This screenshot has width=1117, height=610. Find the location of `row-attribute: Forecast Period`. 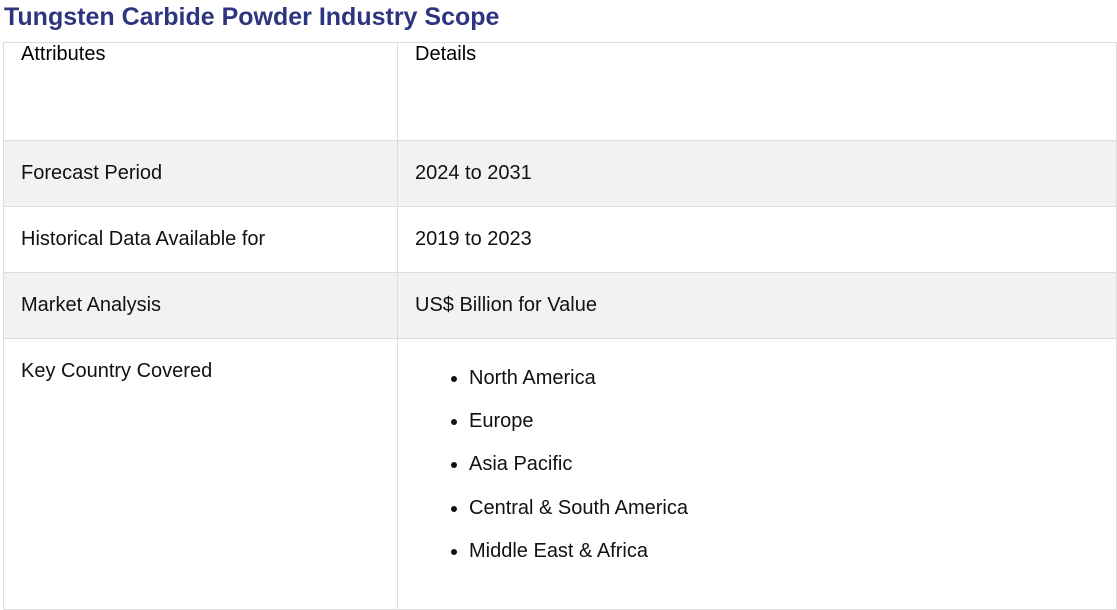

row-attribute: Forecast Period is located at coordinates (200, 173).